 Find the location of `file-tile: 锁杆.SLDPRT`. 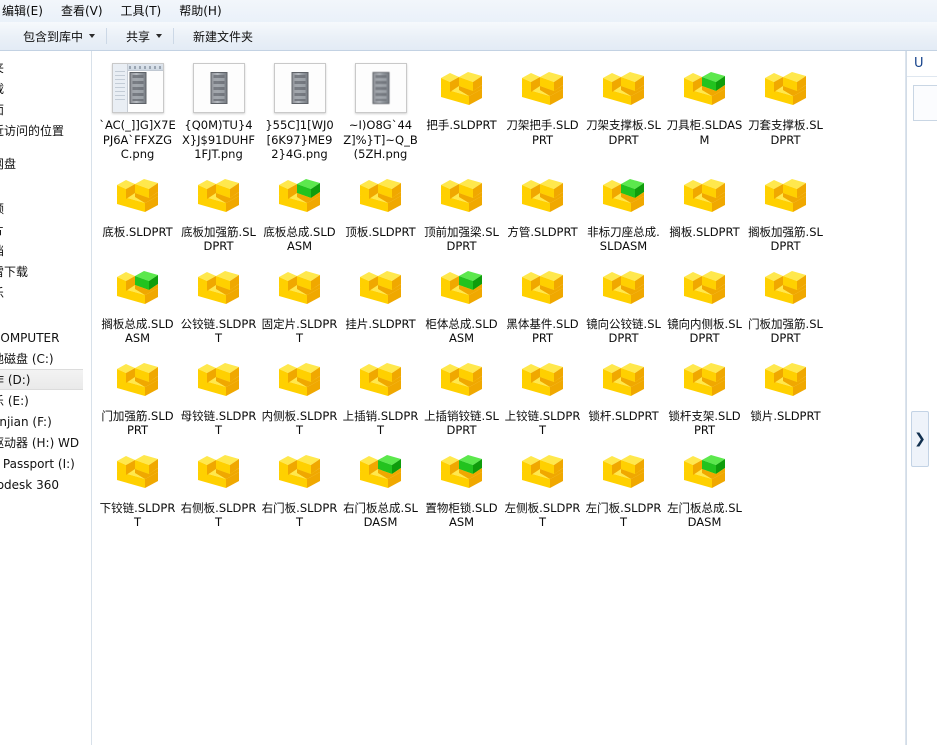

file-tile: 锁杆.SLDPRT is located at coordinates (623, 394).